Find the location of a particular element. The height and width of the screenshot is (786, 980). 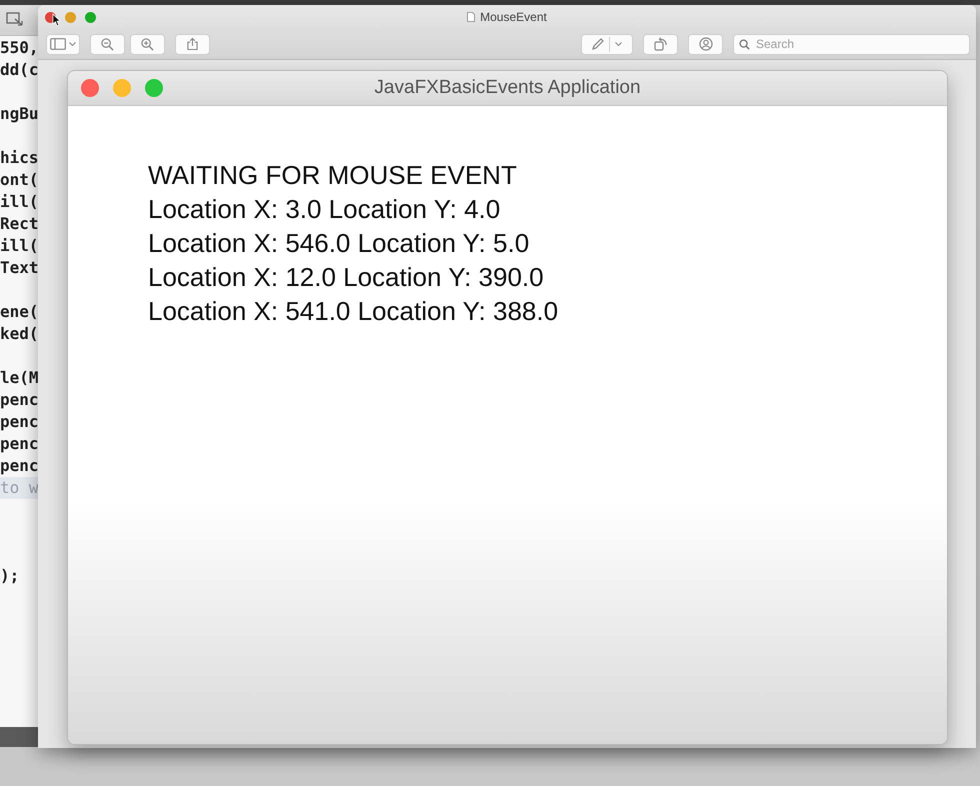

code-line: hics is located at coordinates (19, 158).